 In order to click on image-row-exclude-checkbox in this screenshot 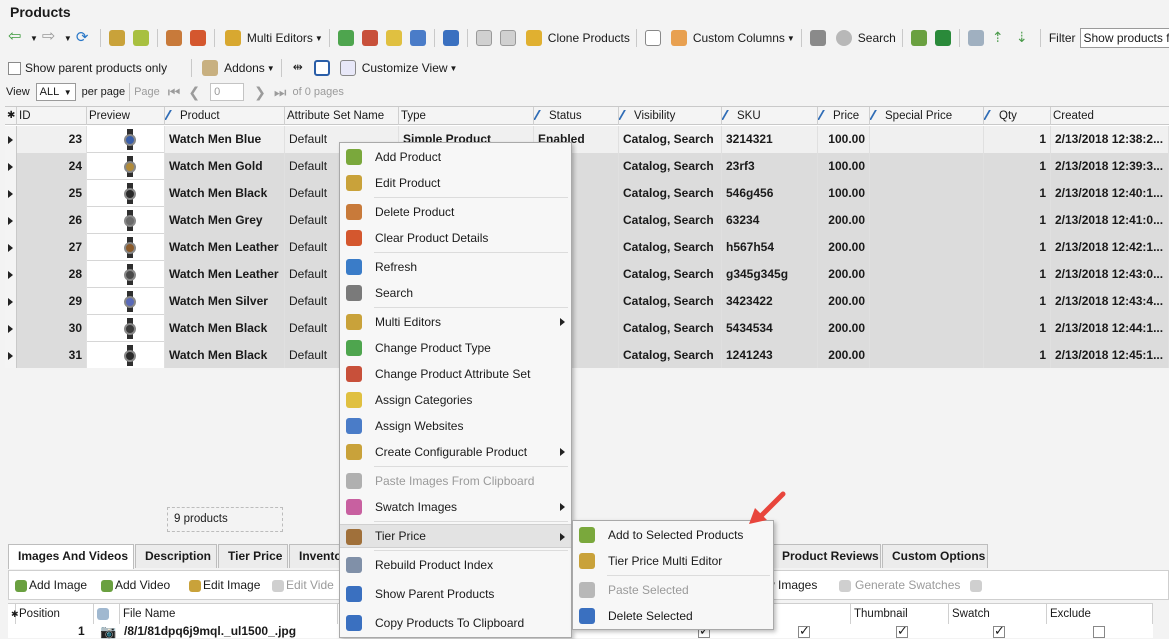, I will do `click(1099, 632)`.